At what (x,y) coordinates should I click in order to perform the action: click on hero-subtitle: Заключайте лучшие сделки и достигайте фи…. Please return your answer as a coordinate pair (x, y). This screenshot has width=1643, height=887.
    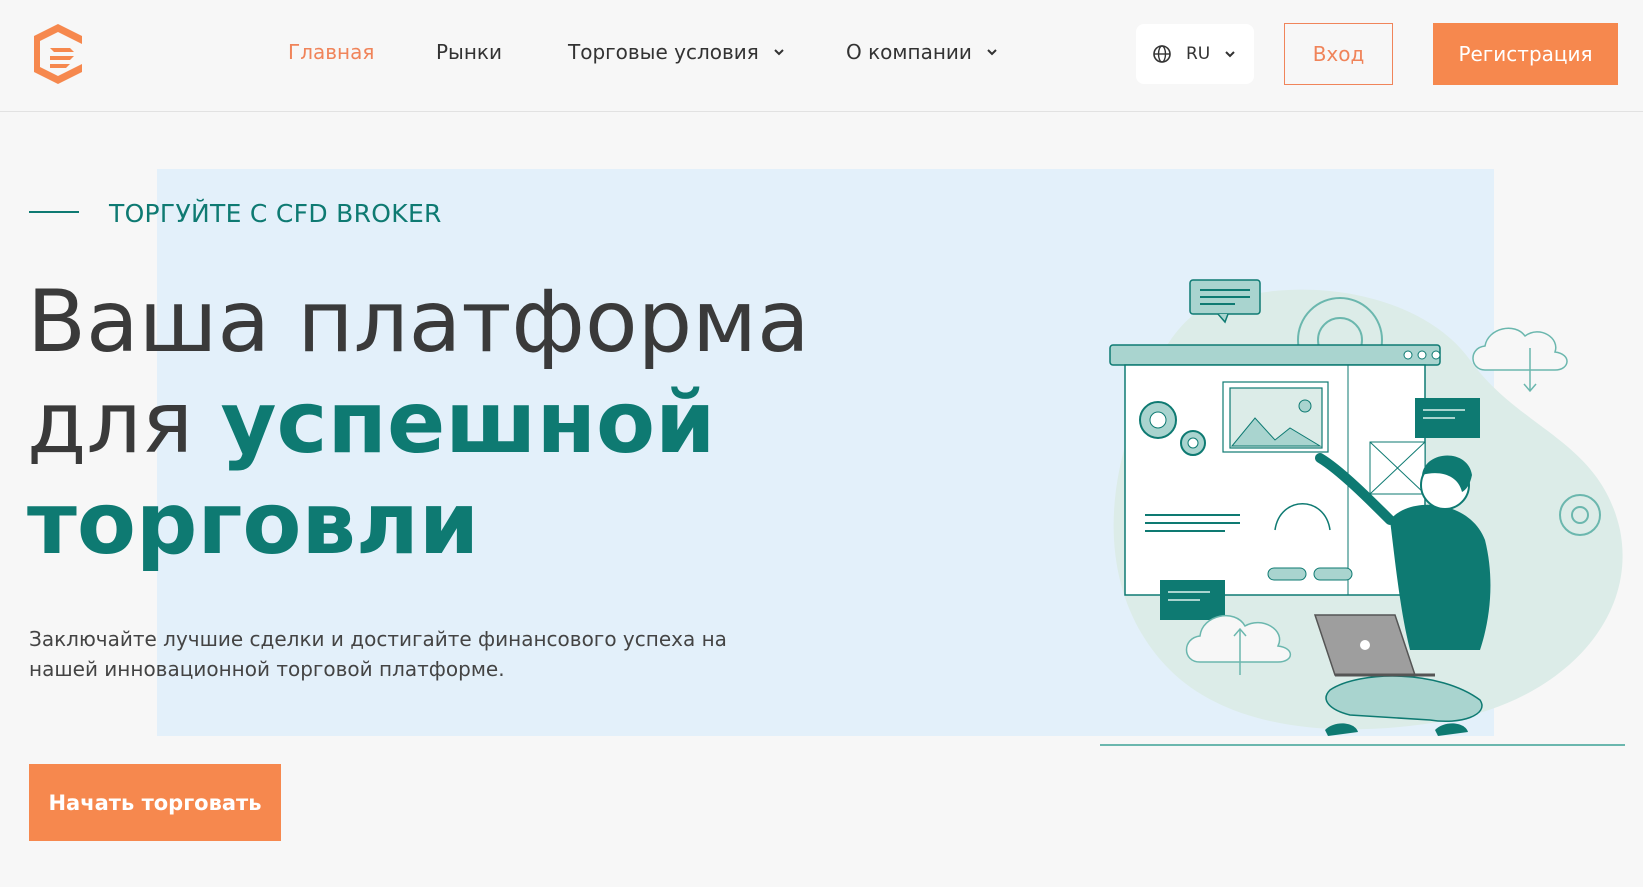
    Looking at the image, I should click on (378, 654).